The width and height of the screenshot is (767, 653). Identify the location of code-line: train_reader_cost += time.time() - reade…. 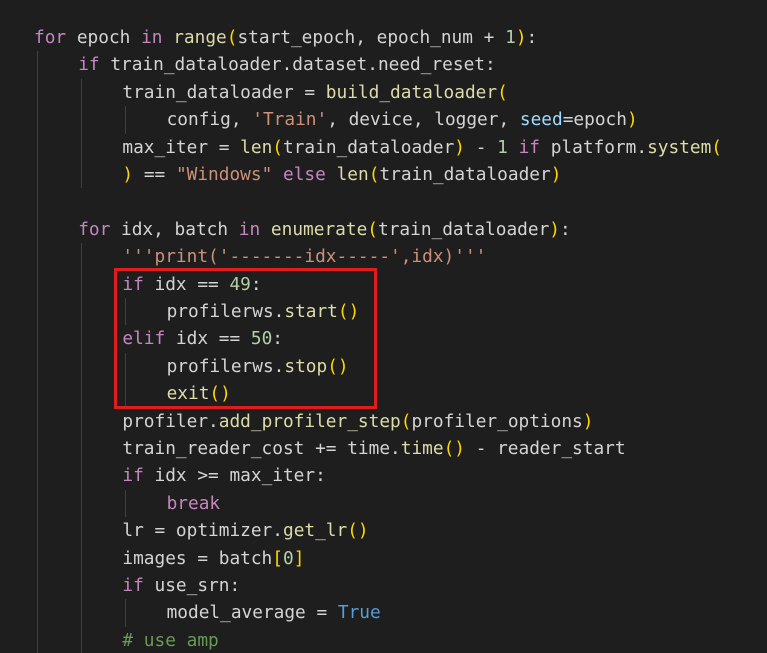
(373, 448).